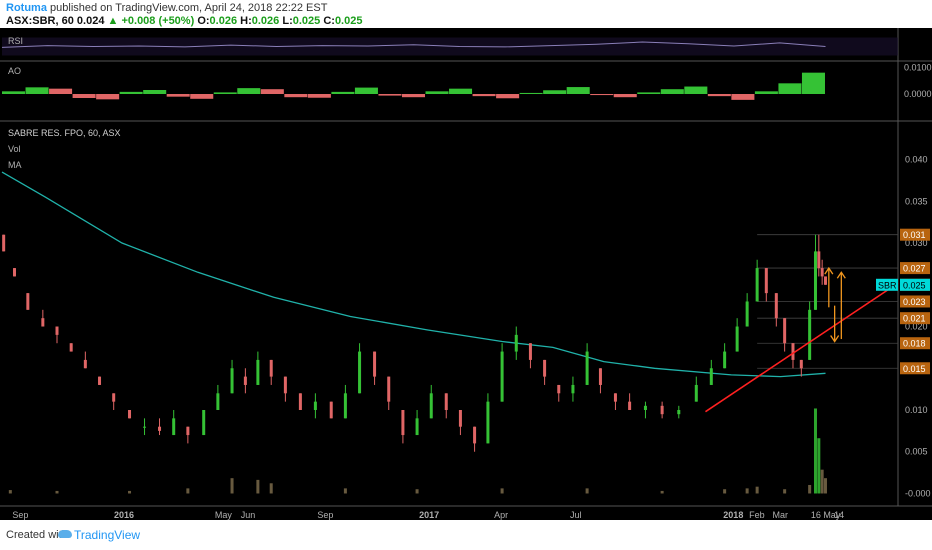 The width and height of the screenshot is (932, 550). What do you see at coordinates (15, 41) in the screenshot?
I see `rsi-title: RSI` at bounding box center [15, 41].